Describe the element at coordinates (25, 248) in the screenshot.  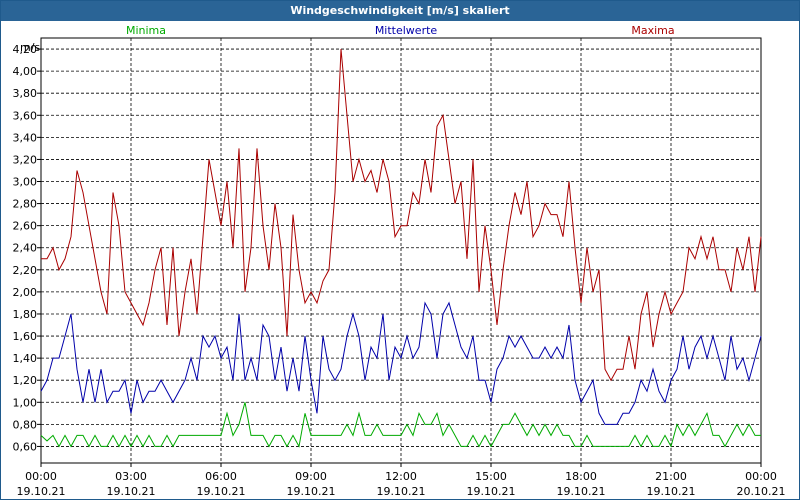
I see `y-tick-label: 2,40` at that location.